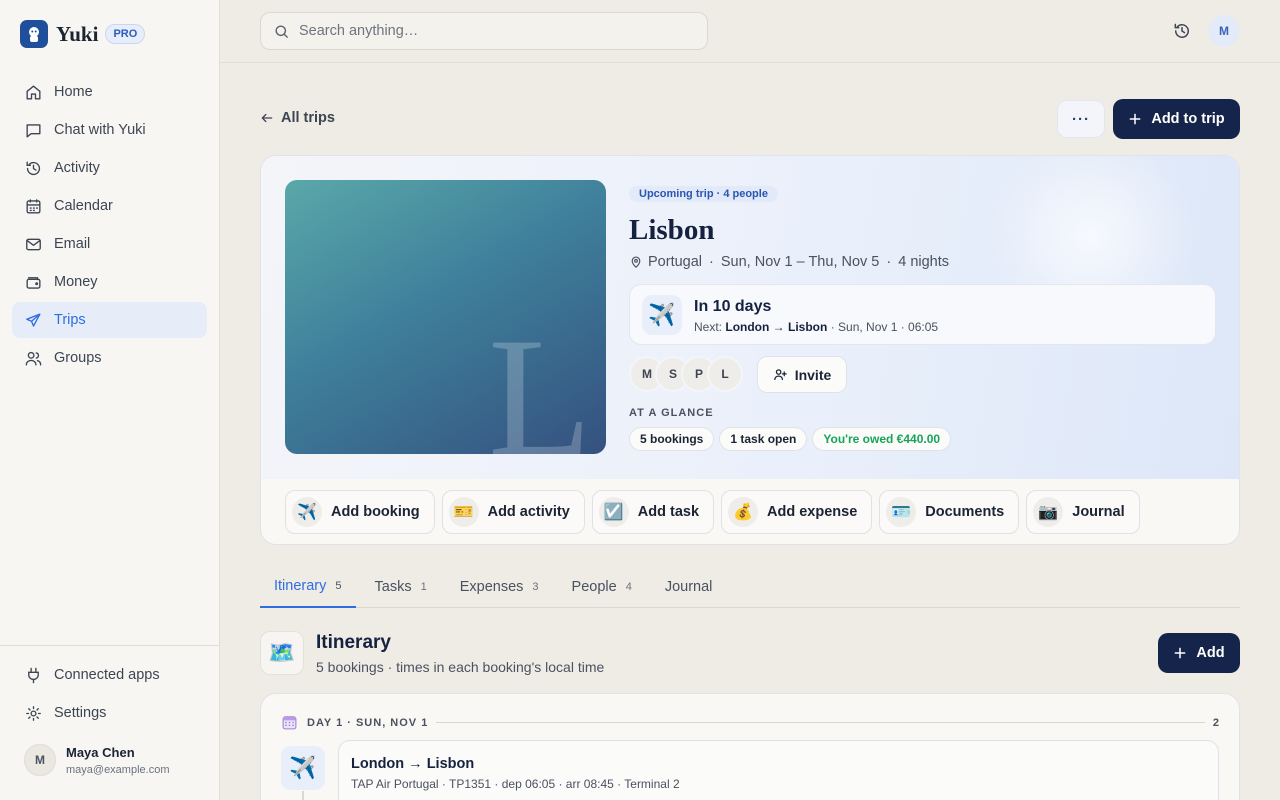  Describe the element at coordinates (33, 206) in the screenshot. I see `calendar-icon` at that location.